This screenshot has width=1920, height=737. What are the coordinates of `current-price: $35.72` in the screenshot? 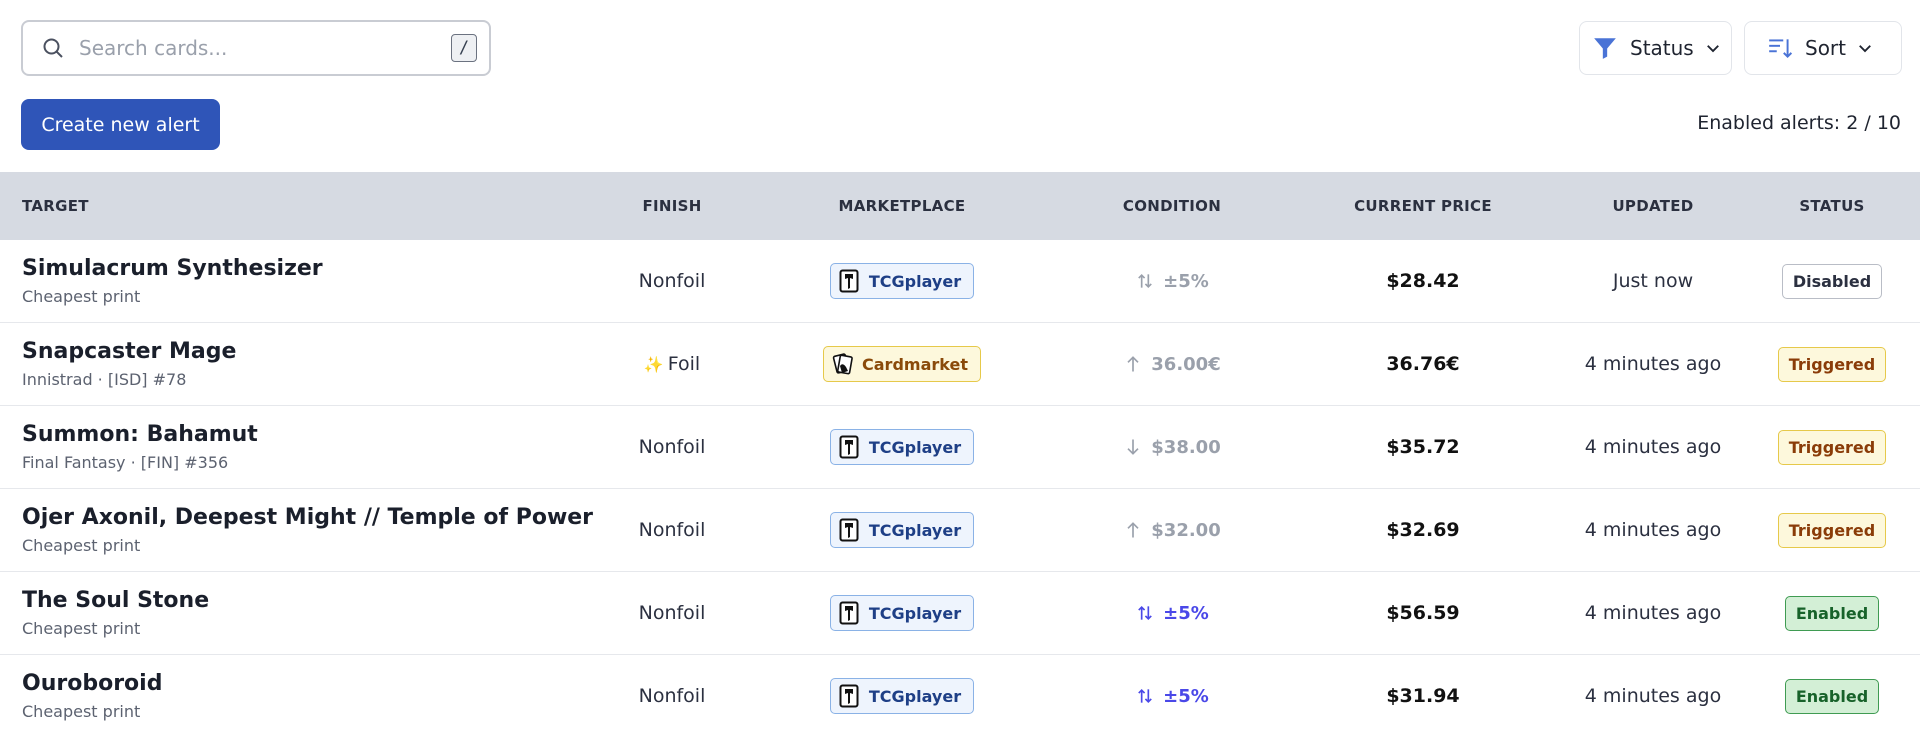 It's located at (1423, 447).